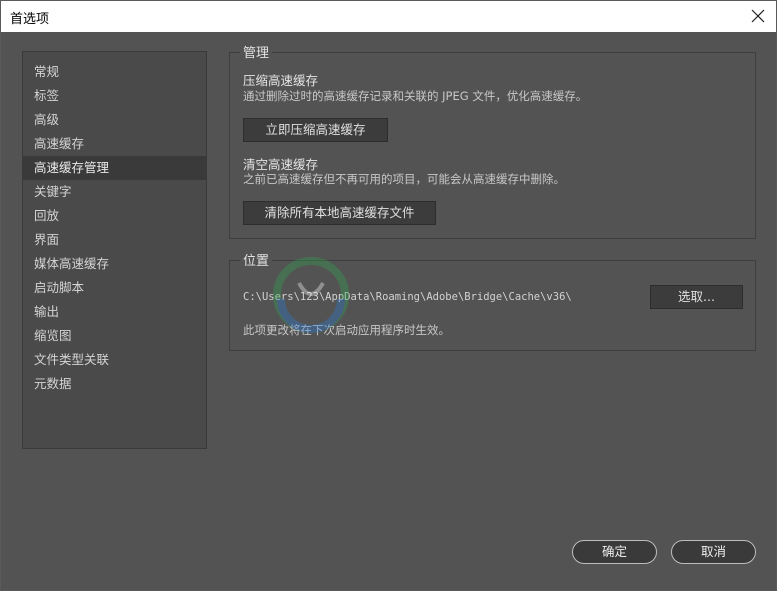 The image size is (777, 591). Describe the element at coordinates (281, 80) in the screenshot. I see `compact-cache-heading: 压缩高速缓存` at that location.